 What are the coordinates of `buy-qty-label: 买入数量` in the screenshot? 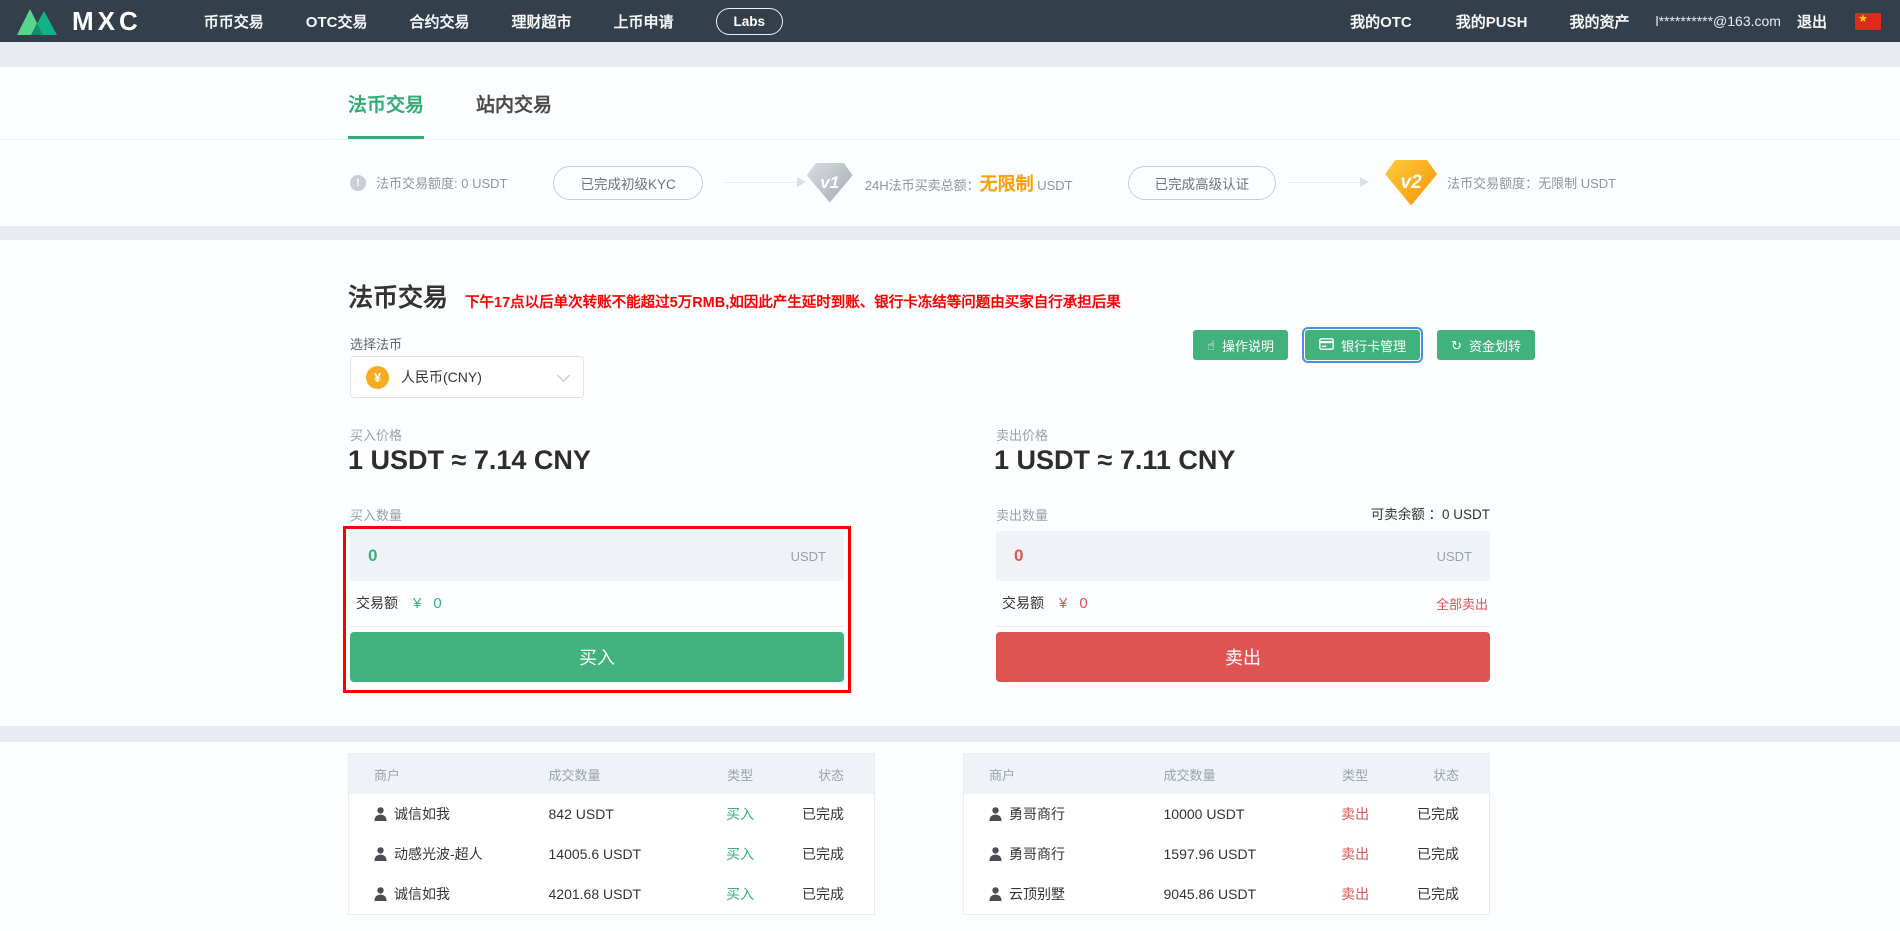 It's located at (376, 515).